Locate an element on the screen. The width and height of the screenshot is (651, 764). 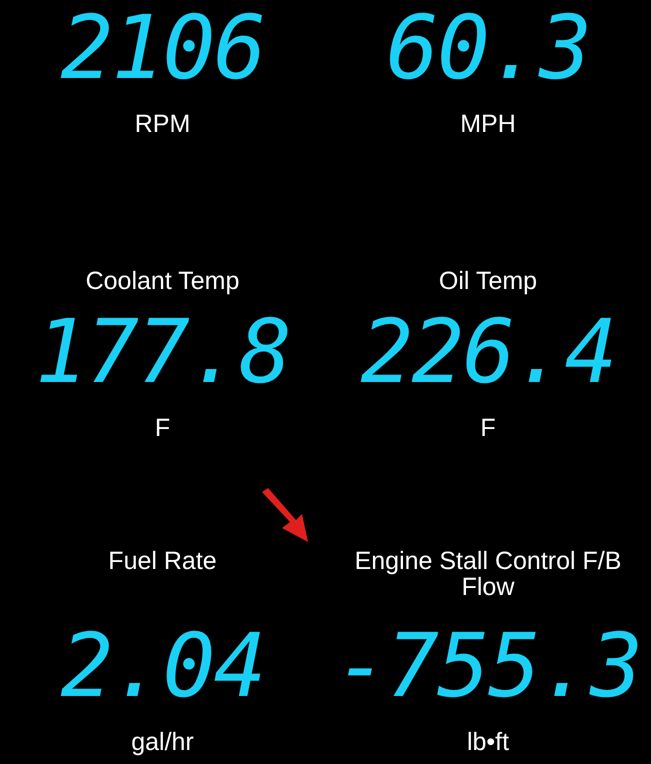
gauge-reading: 2106 is located at coordinates (162, 48).